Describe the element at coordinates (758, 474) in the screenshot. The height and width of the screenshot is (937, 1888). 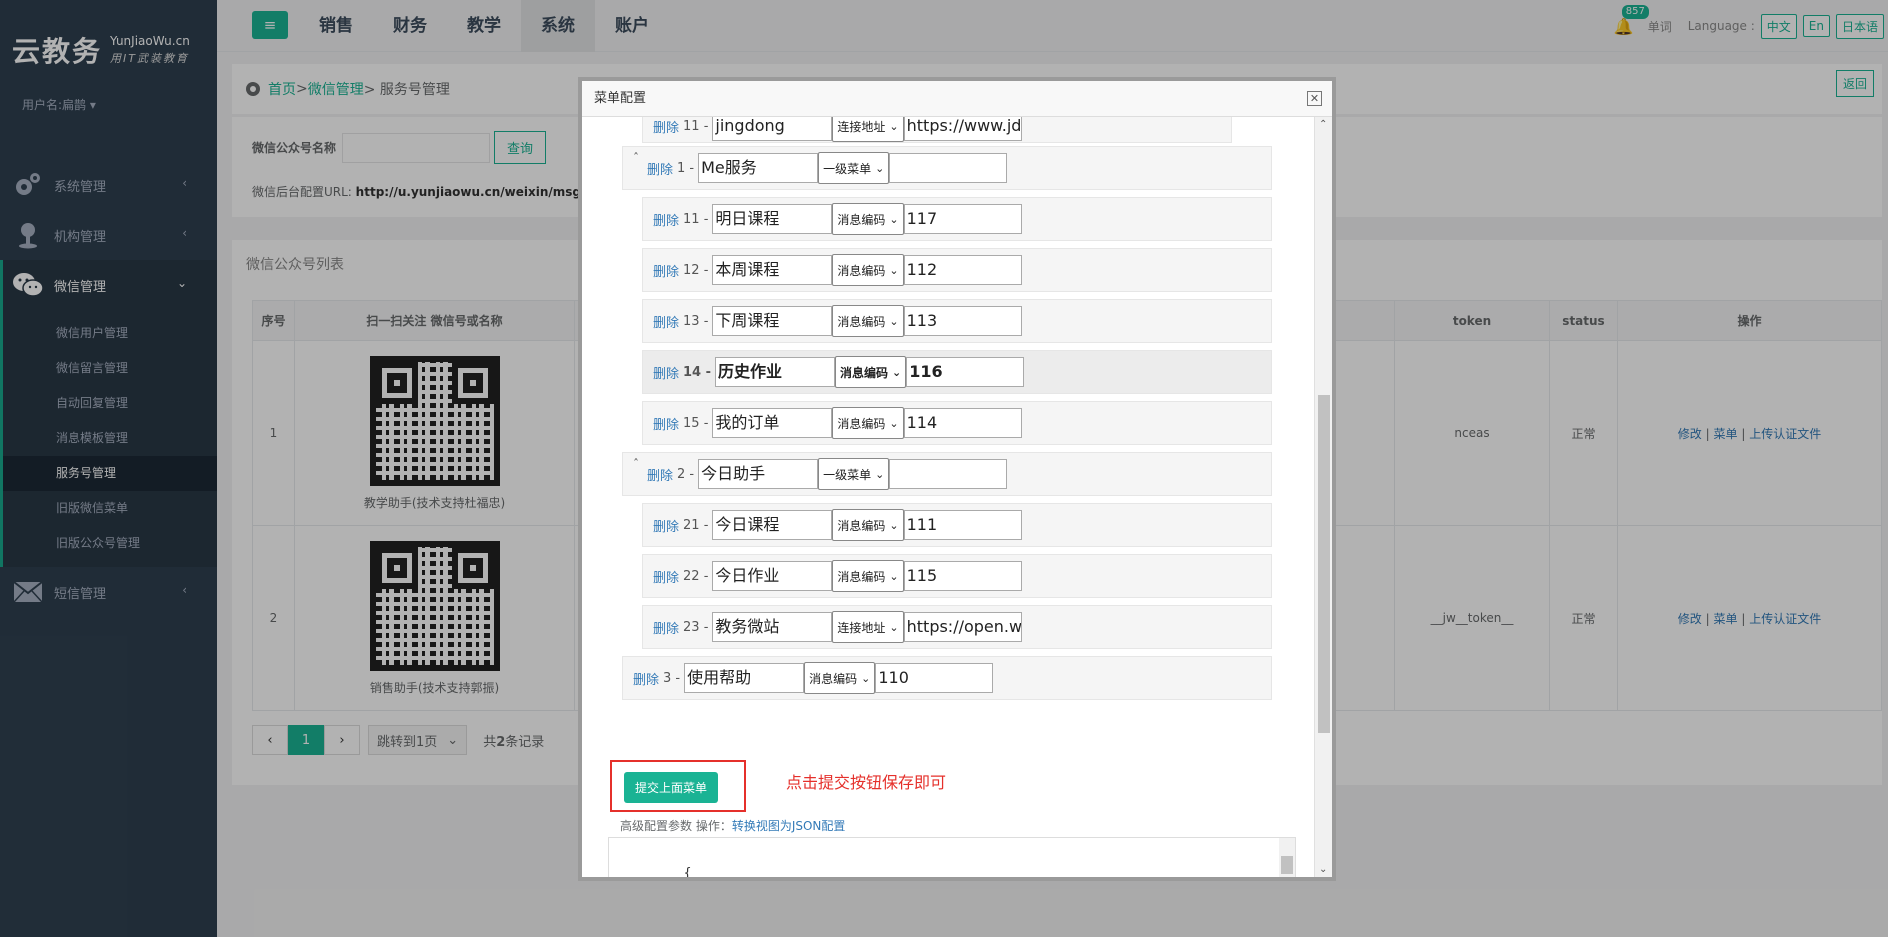
I see `menu-name-input: 今日助手` at that location.